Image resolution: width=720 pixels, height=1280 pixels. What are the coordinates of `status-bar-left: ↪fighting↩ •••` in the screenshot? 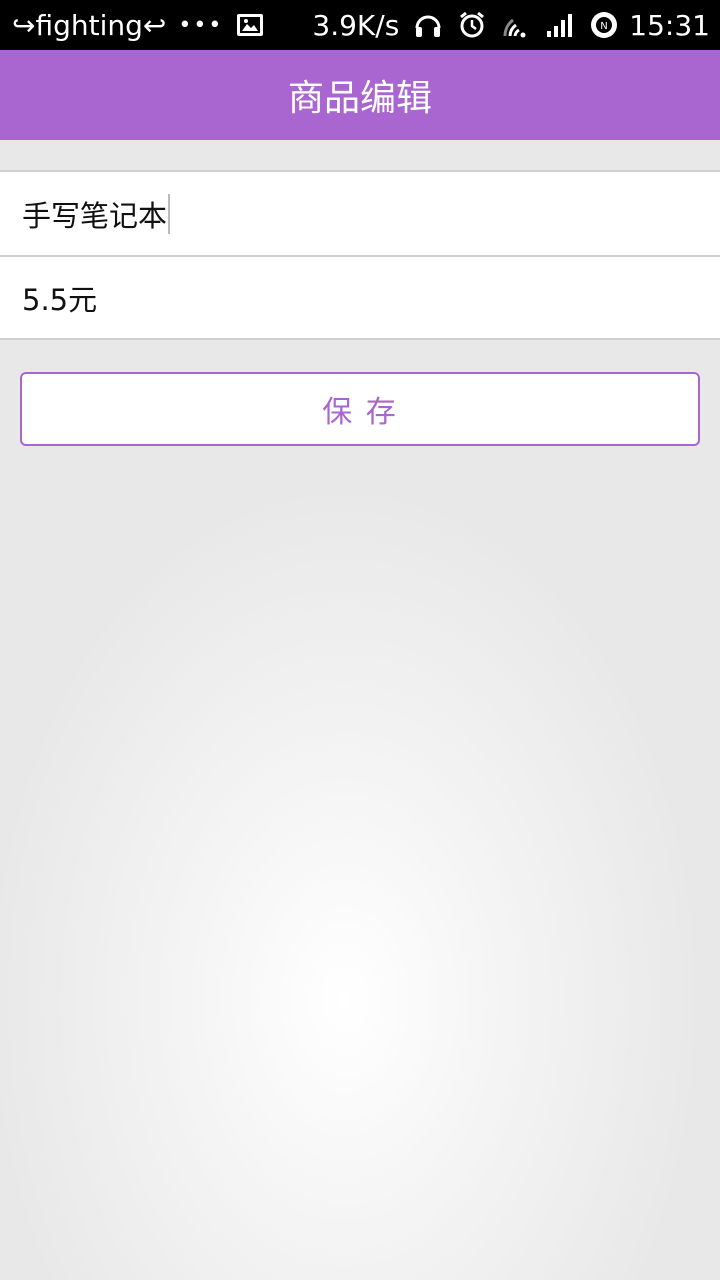 It's located at (138, 25).